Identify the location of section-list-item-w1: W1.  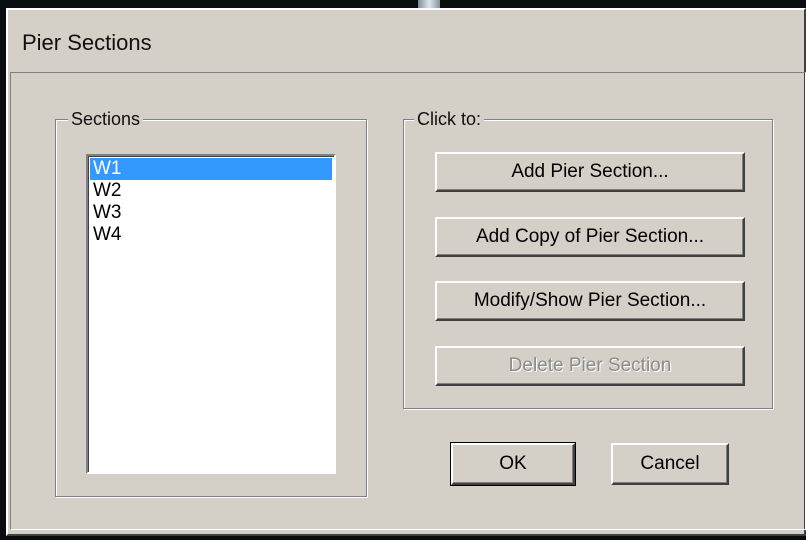
(211, 169).